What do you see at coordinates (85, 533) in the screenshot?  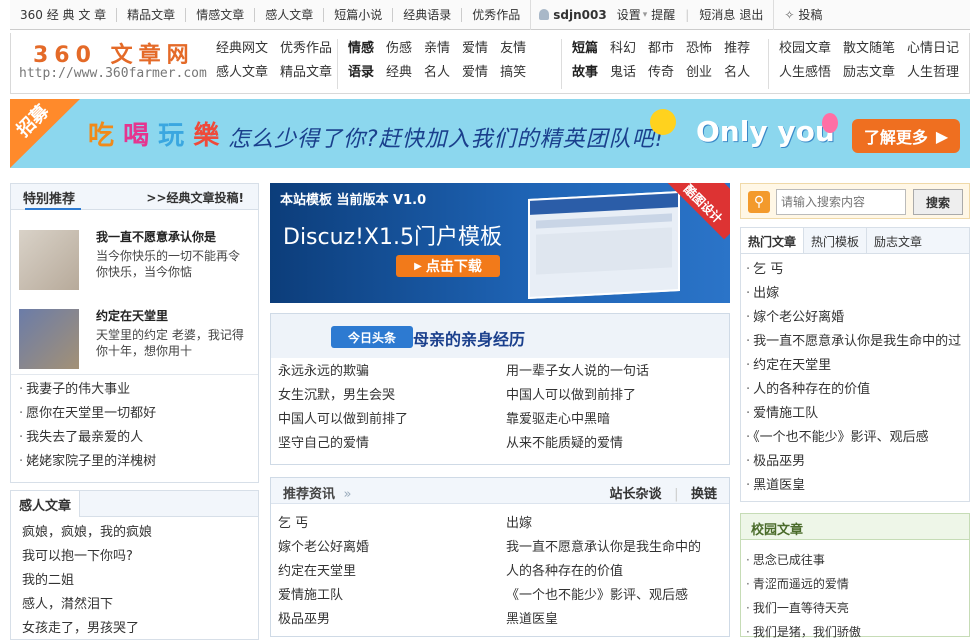 I see `list-item: 疯娘，疯娘，我的疯娘` at bounding box center [85, 533].